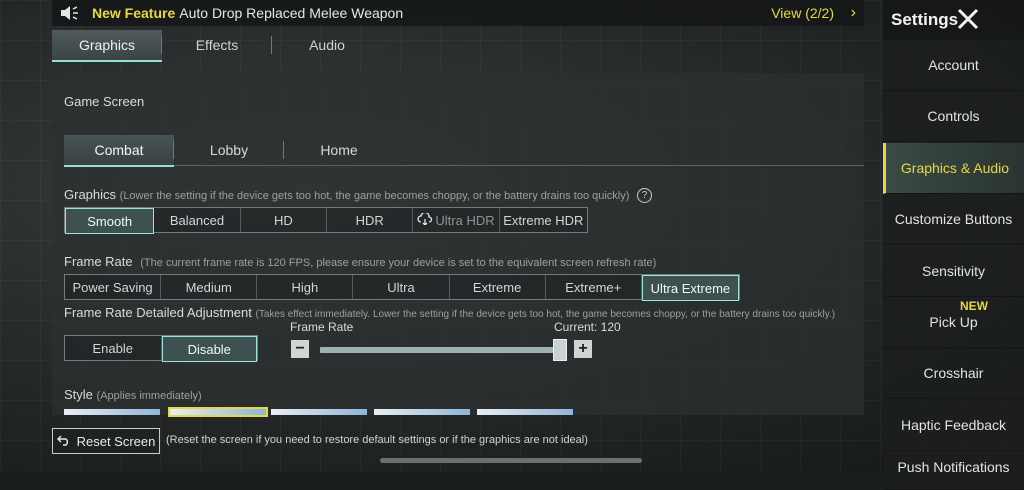 The height and width of the screenshot is (490, 1024). Describe the element at coordinates (300, 349) in the screenshot. I see `minus-button: −` at that location.